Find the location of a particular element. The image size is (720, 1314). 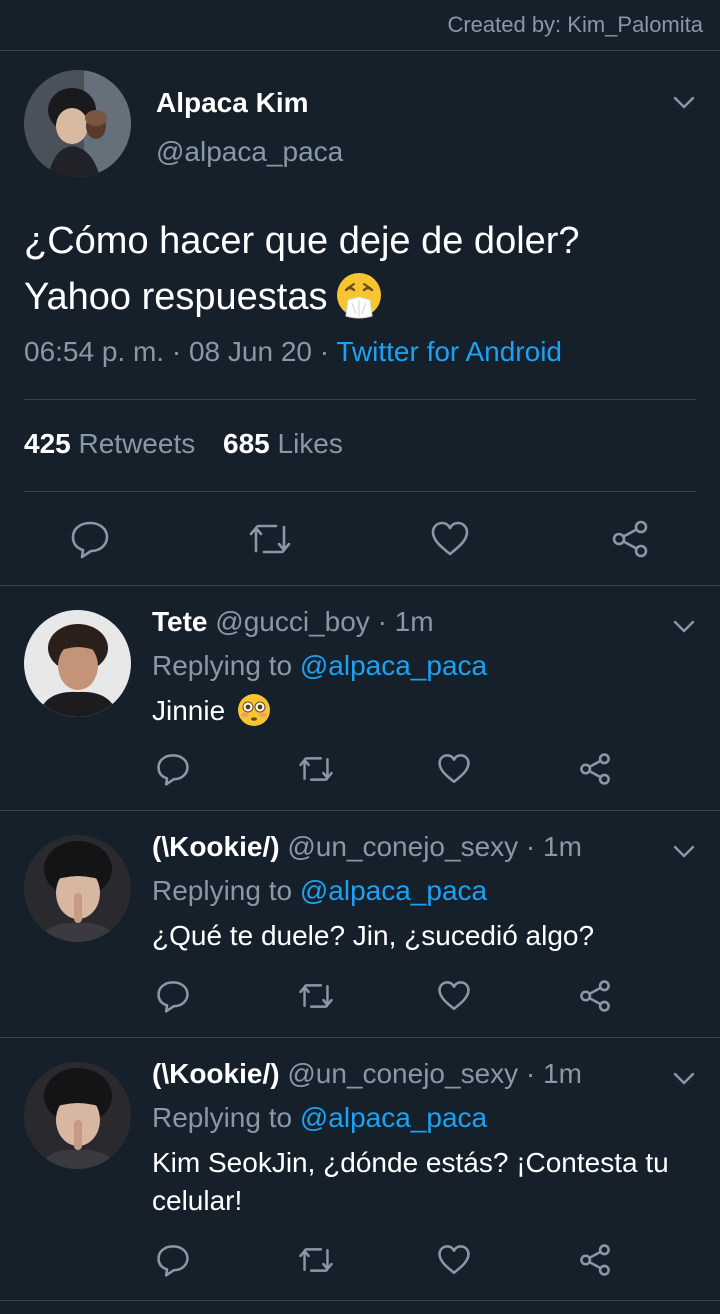

tweet-source-link: Twitter for Android is located at coordinates (449, 351).